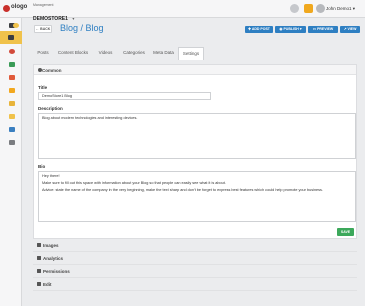  I want to click on section-permissions: Permissions, so click(195, 271).